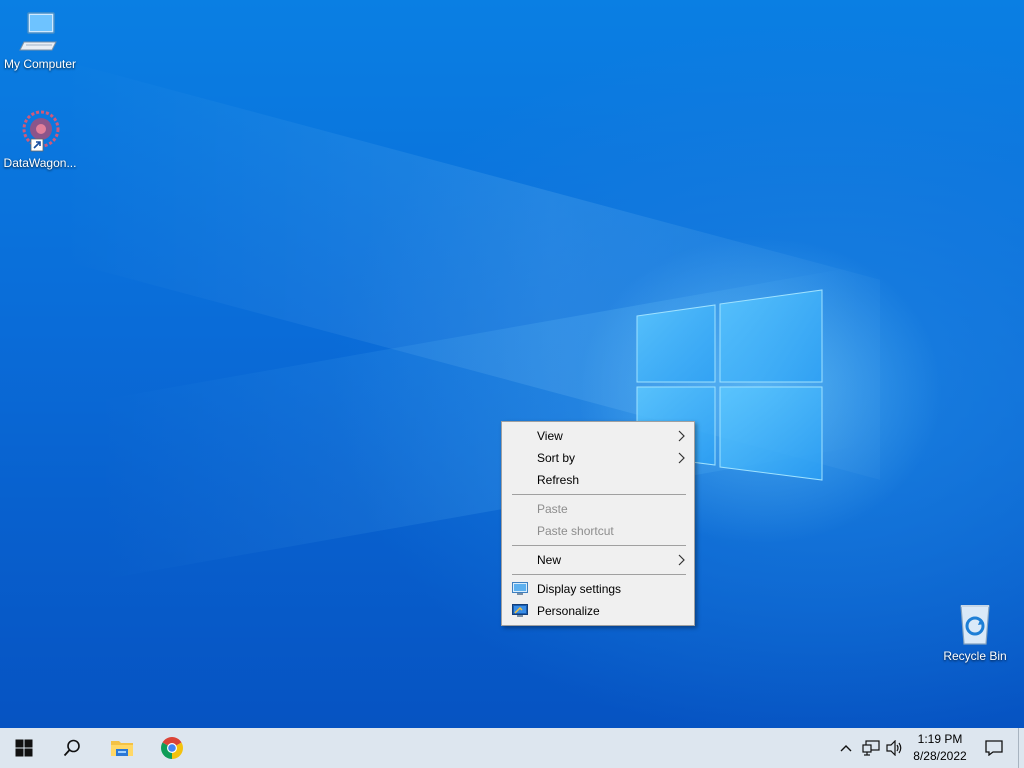 The height and width of the screenshot is (768, 1024). I want to click on volume-button, so click(895, 748).